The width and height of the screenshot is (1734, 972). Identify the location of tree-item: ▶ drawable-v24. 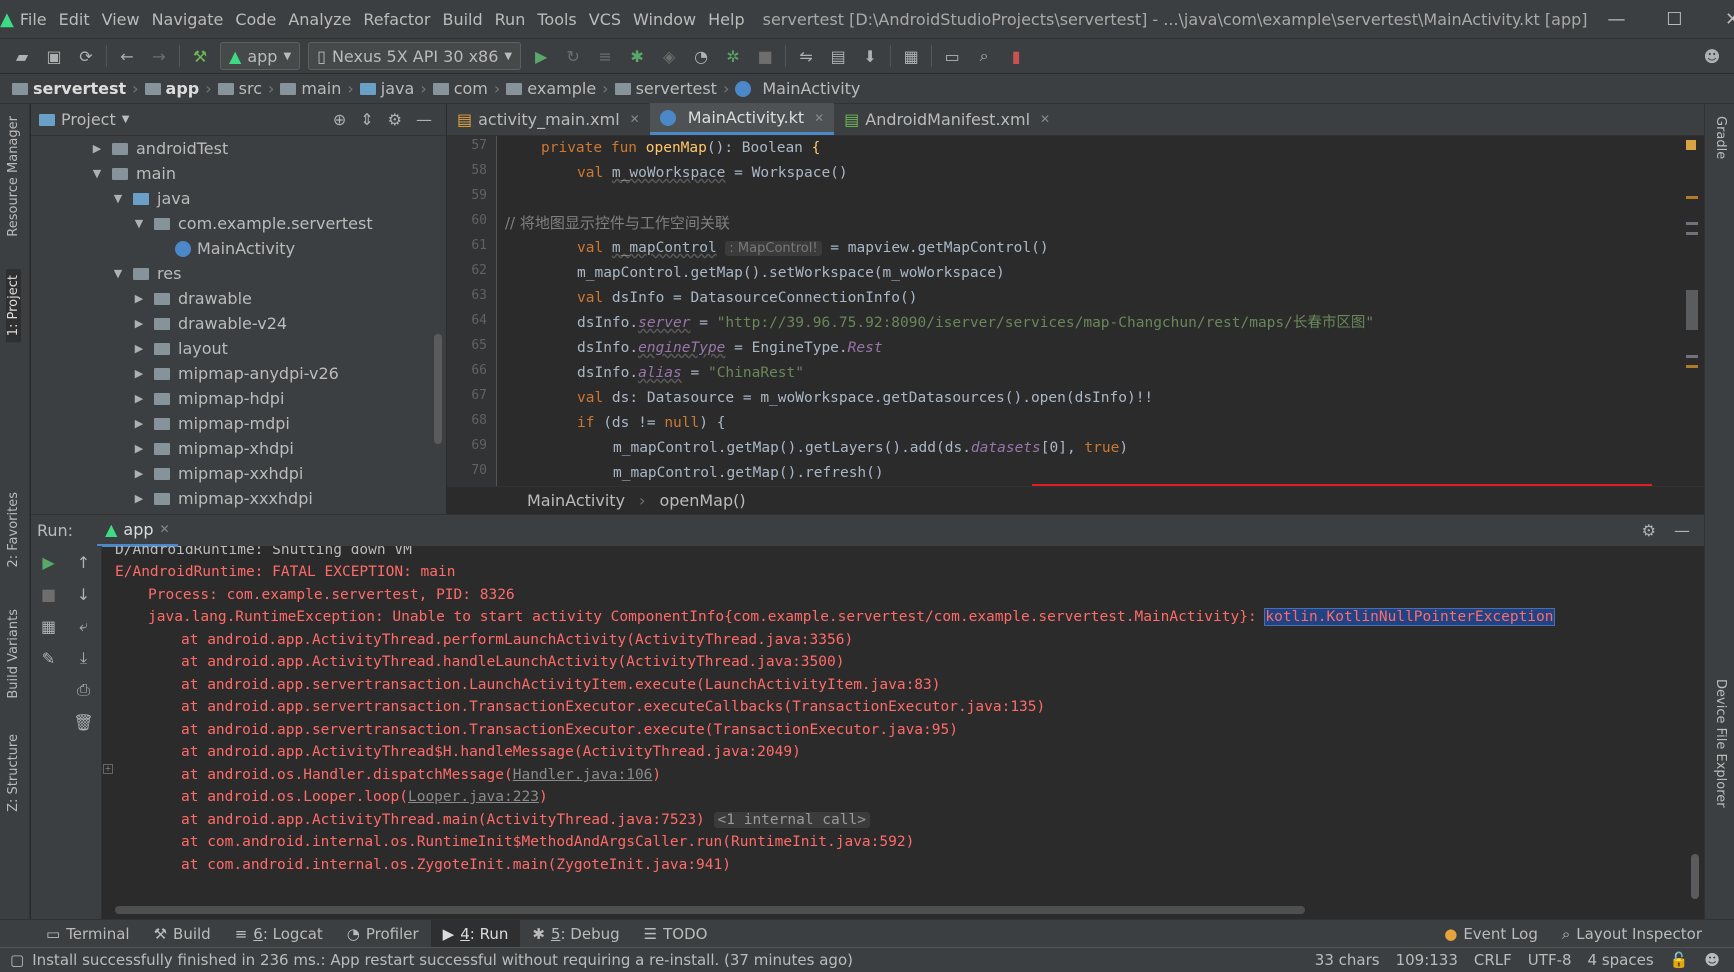
(238, 323).